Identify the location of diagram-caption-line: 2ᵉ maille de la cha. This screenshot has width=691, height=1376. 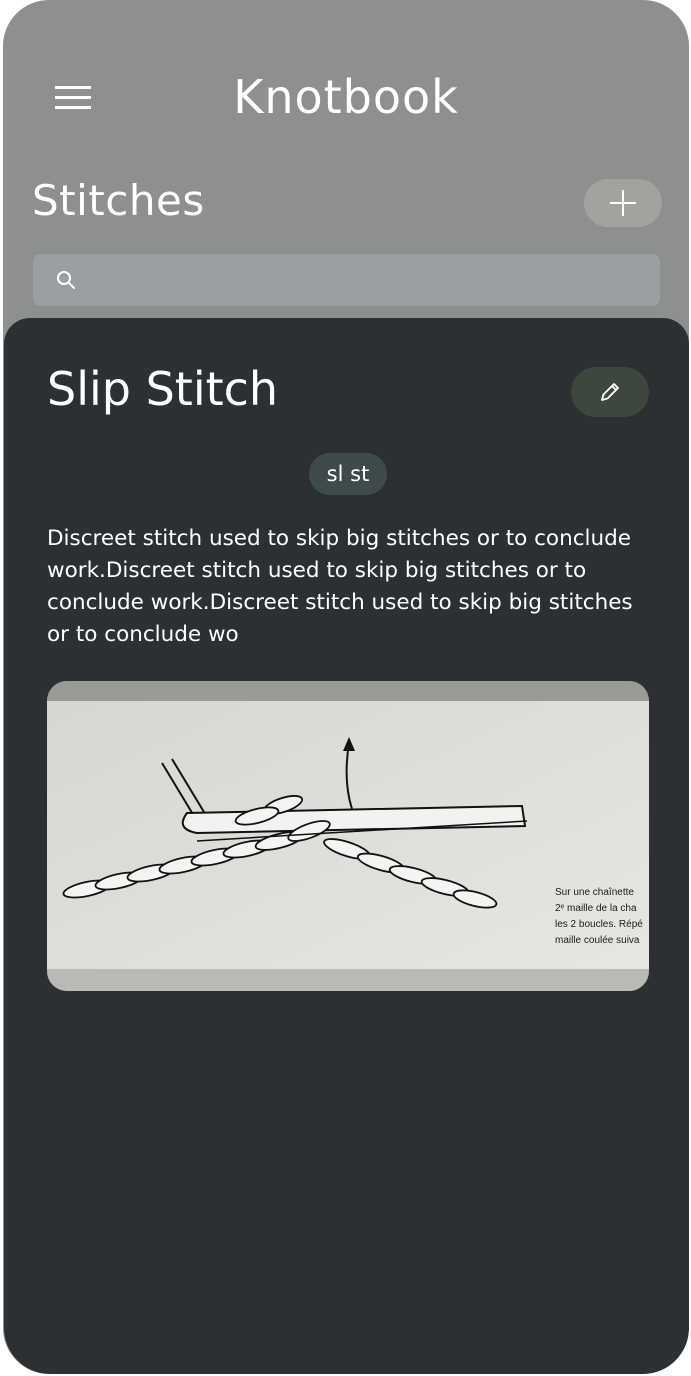
(596, 908).